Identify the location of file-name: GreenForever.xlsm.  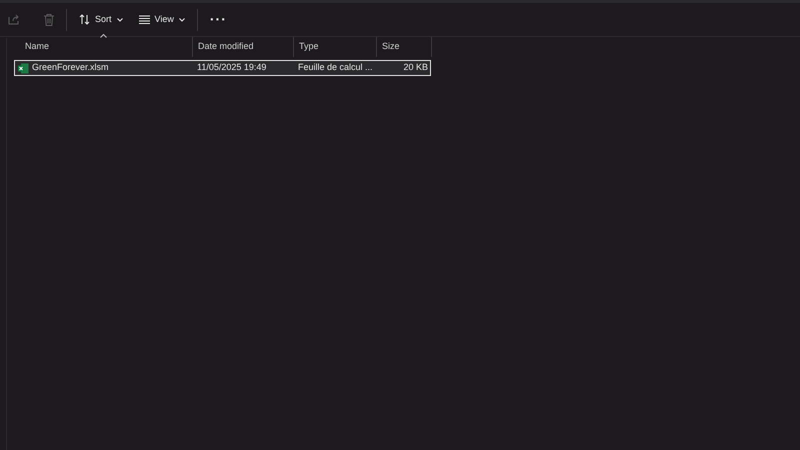
(70, 67).